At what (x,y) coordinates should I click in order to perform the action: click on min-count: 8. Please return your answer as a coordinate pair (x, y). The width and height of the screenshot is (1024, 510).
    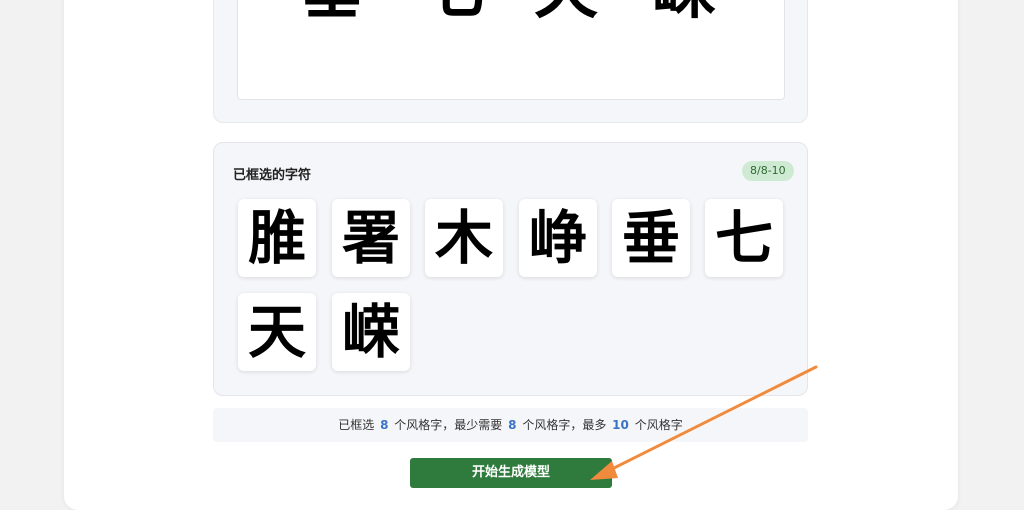
    Looking at the image, I should click on (512, 425).